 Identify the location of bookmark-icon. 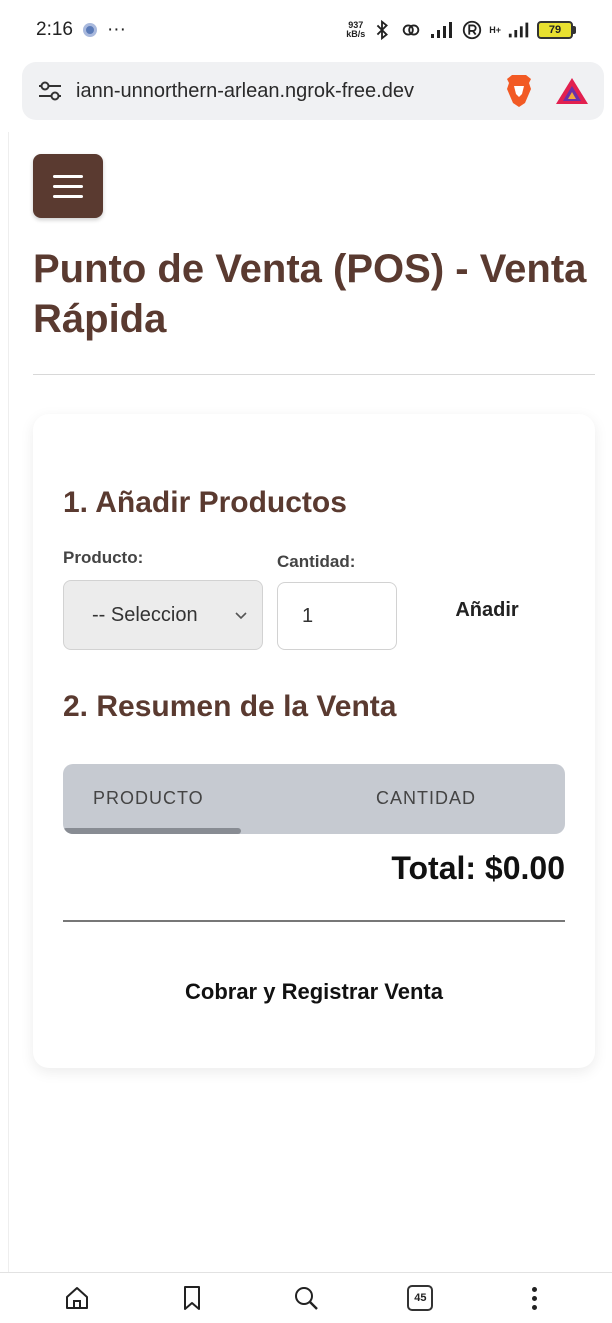
(191, 1298).